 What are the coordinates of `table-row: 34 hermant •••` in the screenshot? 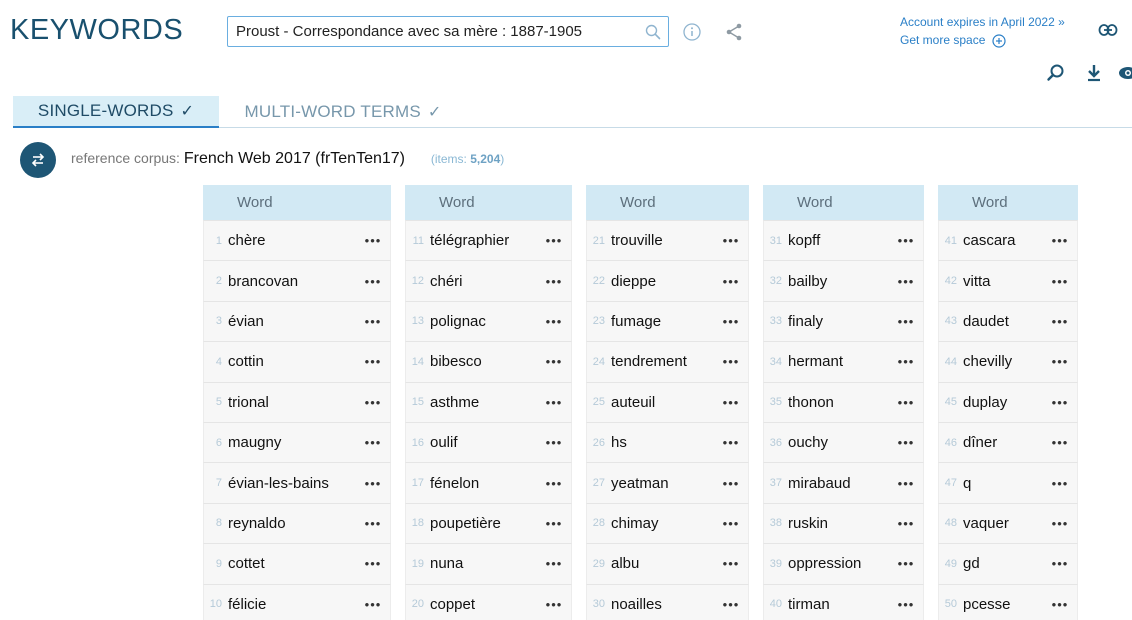 It's located at (843, 361).